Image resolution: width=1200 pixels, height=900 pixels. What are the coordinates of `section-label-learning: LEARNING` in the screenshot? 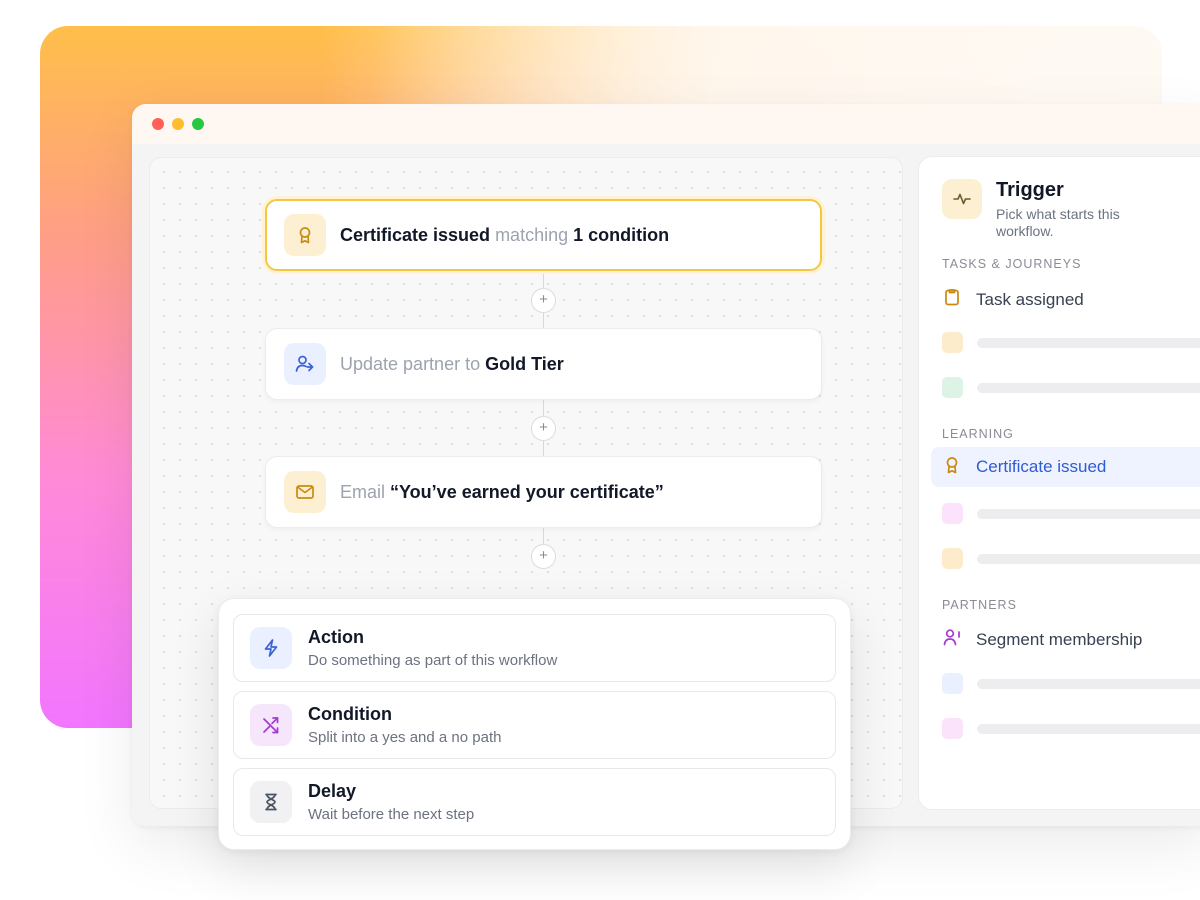 It's located at (978, 434).